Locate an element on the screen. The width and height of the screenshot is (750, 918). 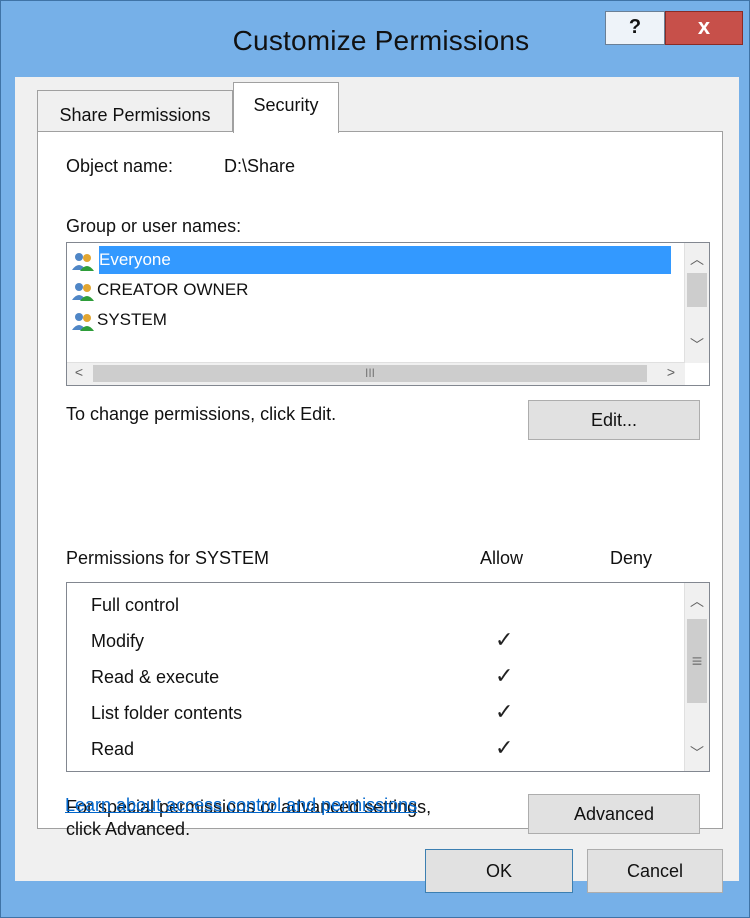
permissions-header: Permissions for SYSTEM is located at coordinates (168, 558).